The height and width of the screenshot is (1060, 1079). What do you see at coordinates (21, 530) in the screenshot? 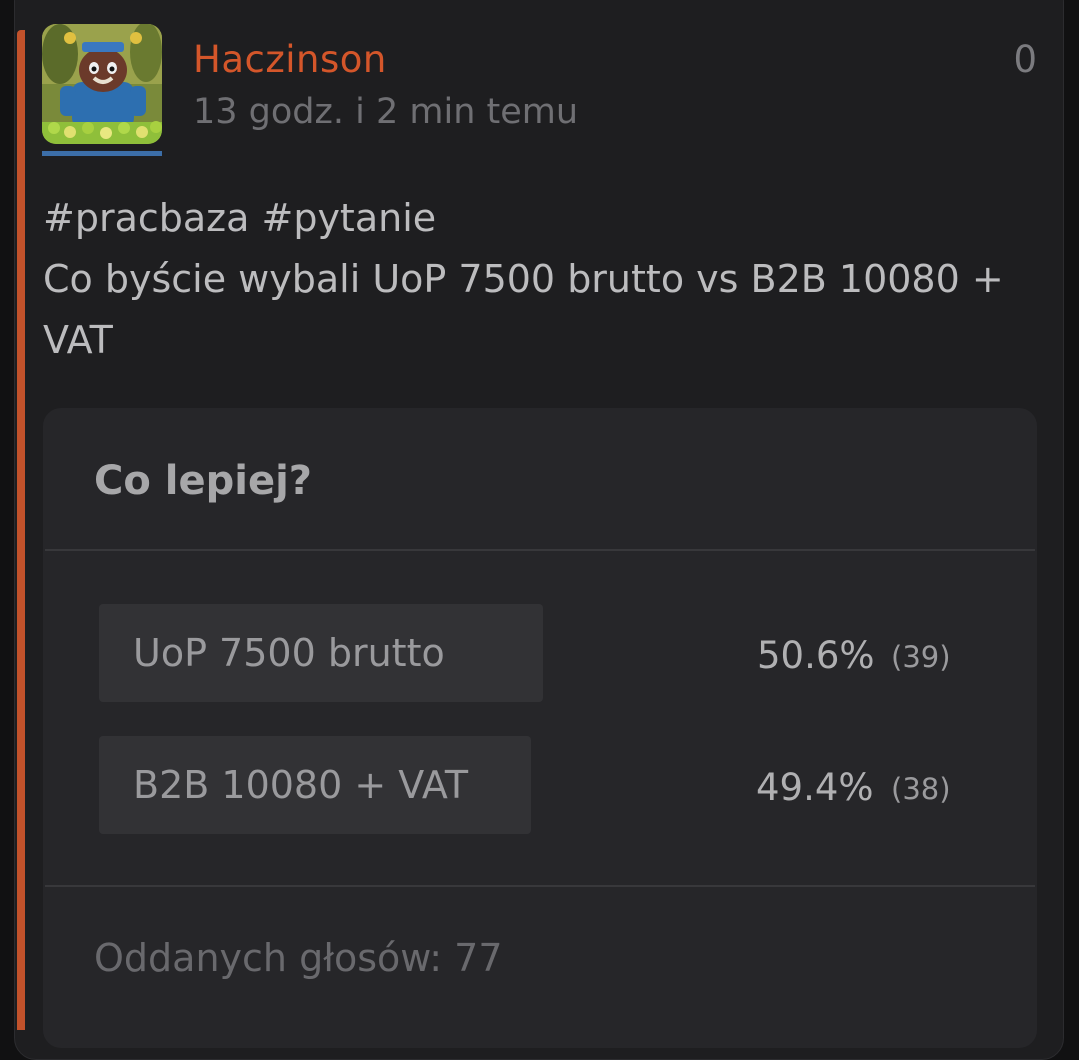
I see `post-accent-bar` at bounding box center [21, 530].